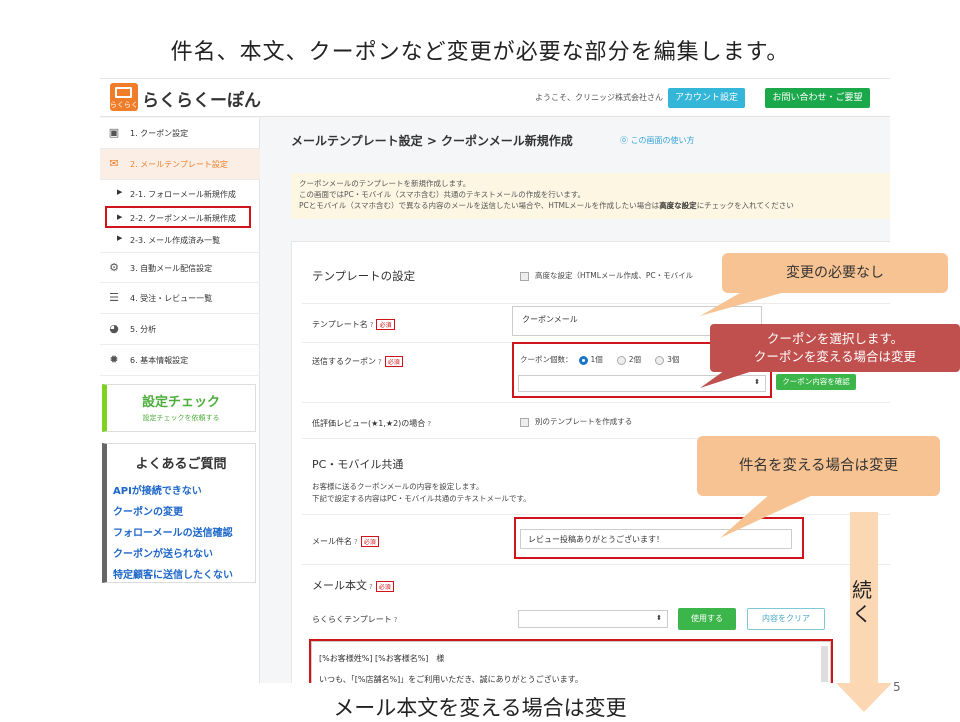 The image size is (960, 722). Describe the element at coordinates (767, 516) in the screenshot. I see `subject-callout-pointer` at that location.